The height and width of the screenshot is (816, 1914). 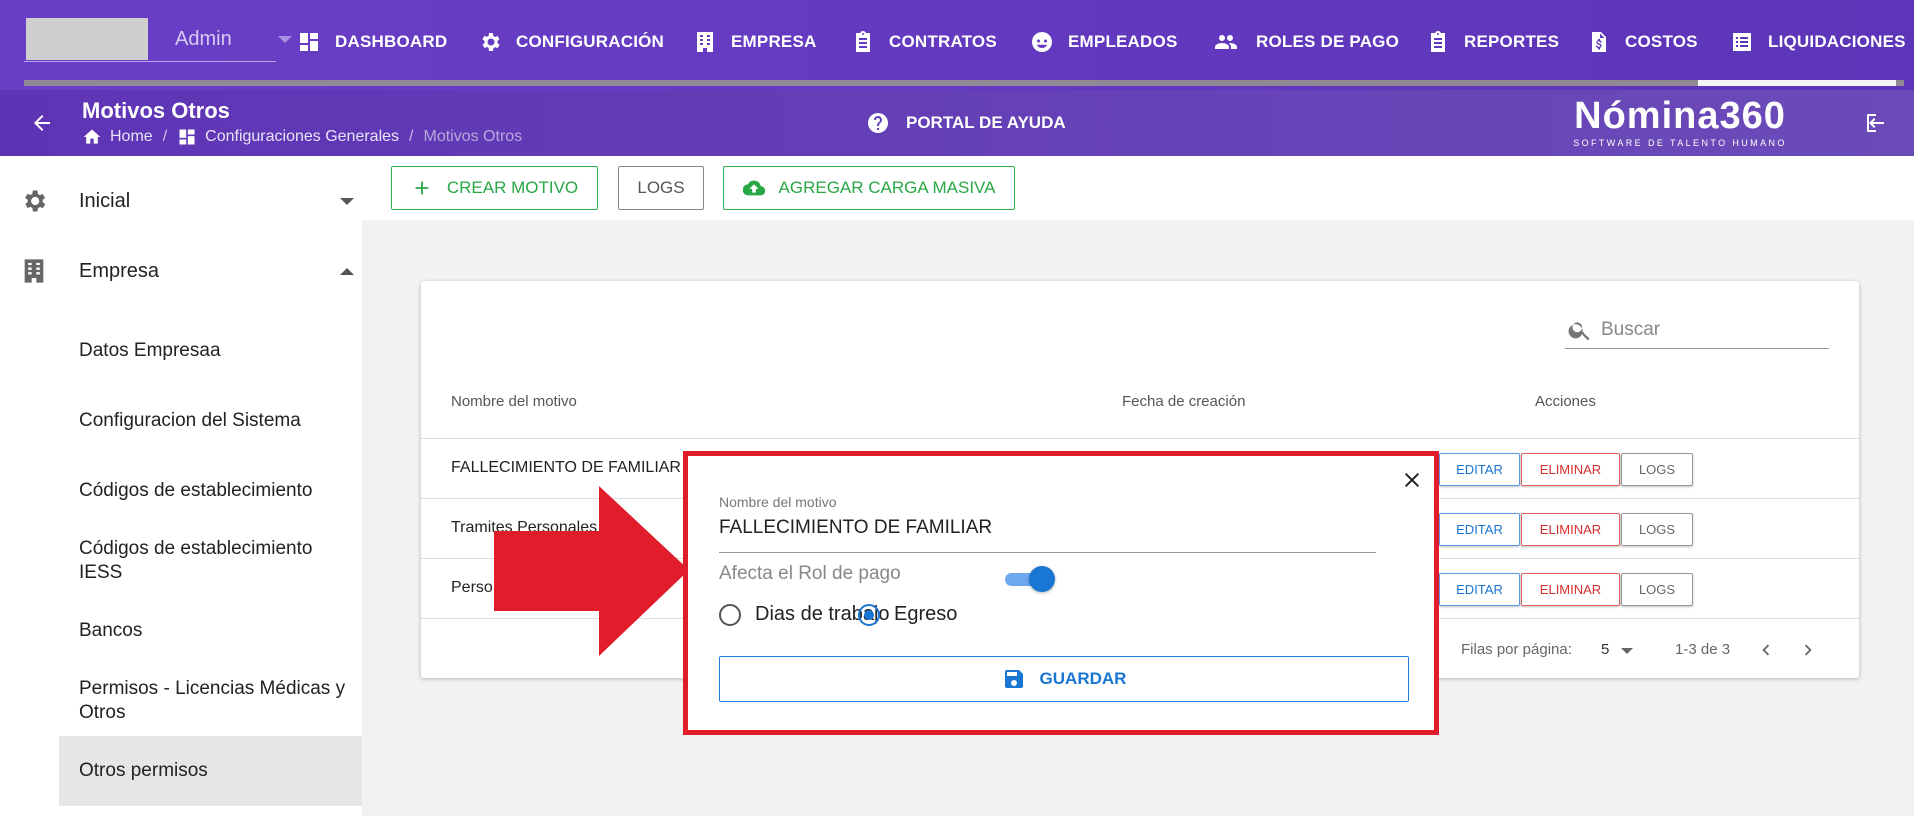 I want to click on affects-payroll-toggle, so click(x=1030, y=579).